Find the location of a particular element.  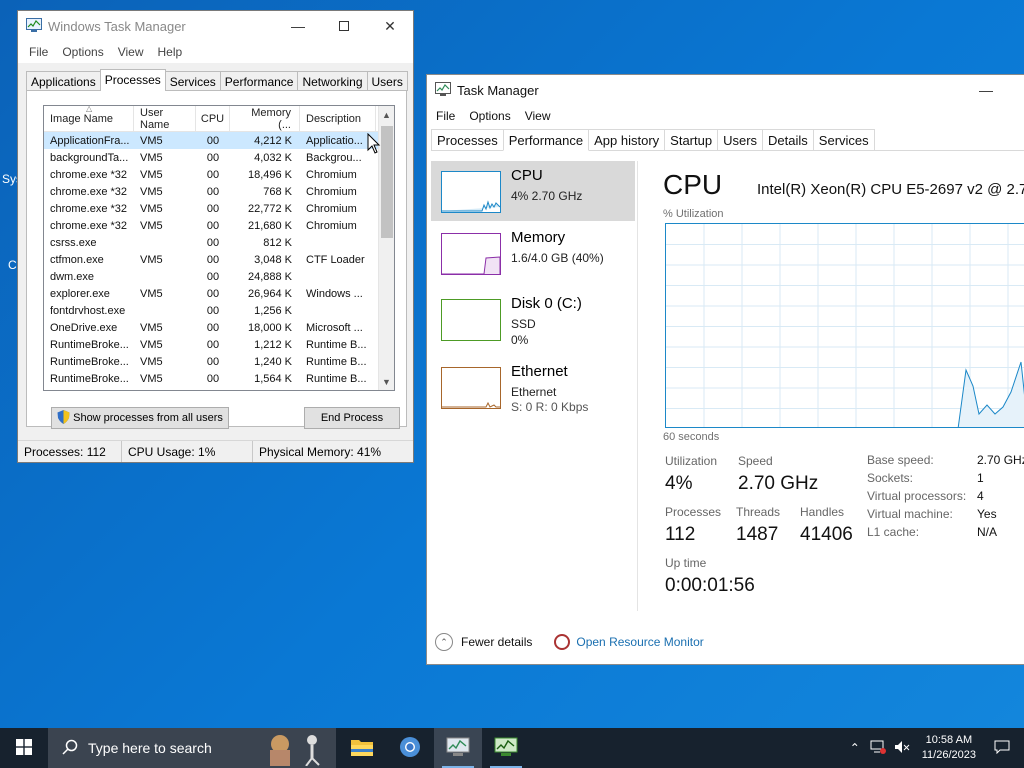

title-bar: Task Manager — is located at coordinates (725, 90).